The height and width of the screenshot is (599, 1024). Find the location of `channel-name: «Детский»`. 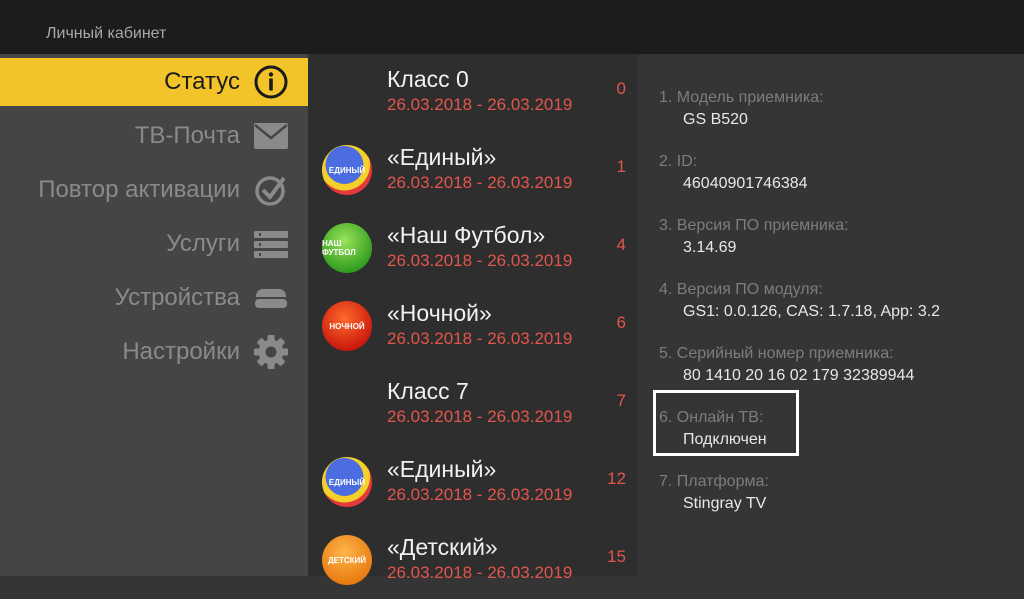

channel-name: «Детский» is located at coordinates (442, 547).